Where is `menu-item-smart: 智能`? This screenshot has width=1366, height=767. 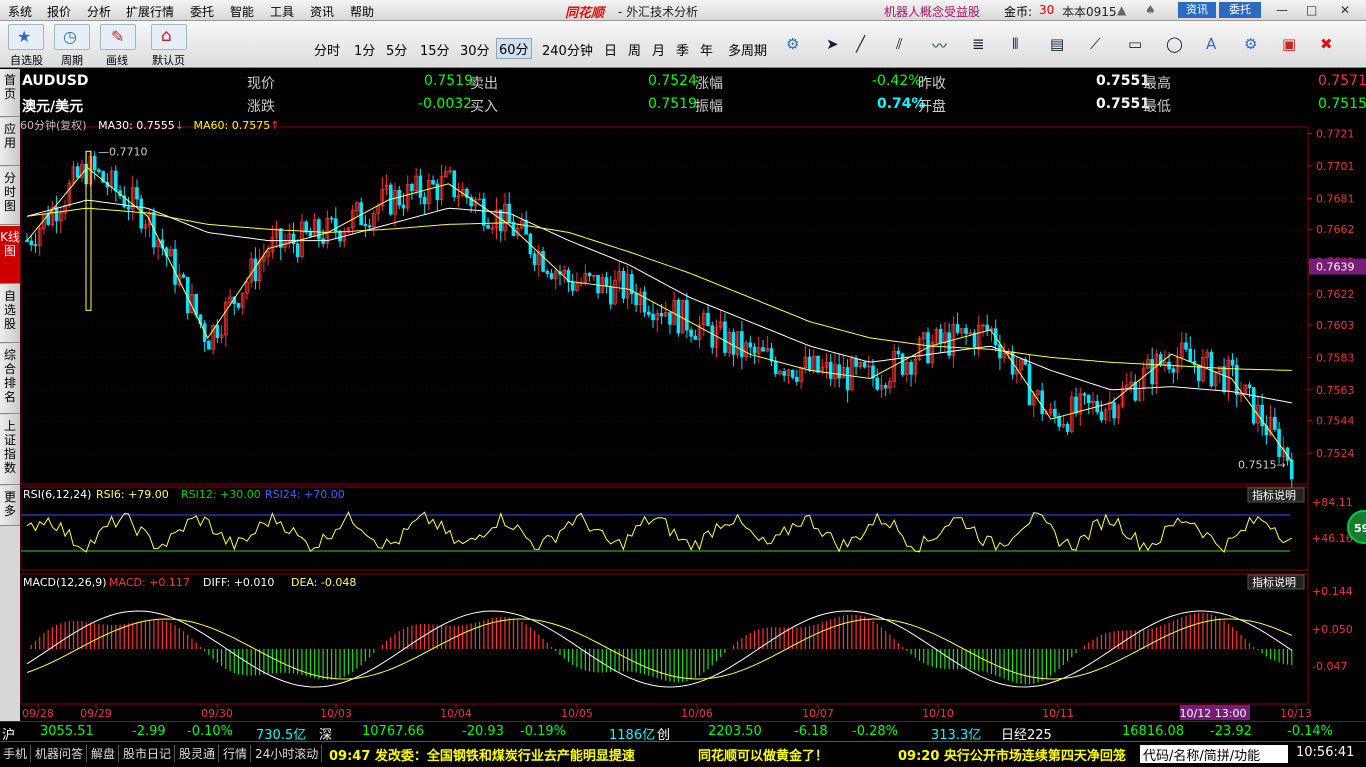
menu-item-smart: 智能 is located at coordinates (242, 11).